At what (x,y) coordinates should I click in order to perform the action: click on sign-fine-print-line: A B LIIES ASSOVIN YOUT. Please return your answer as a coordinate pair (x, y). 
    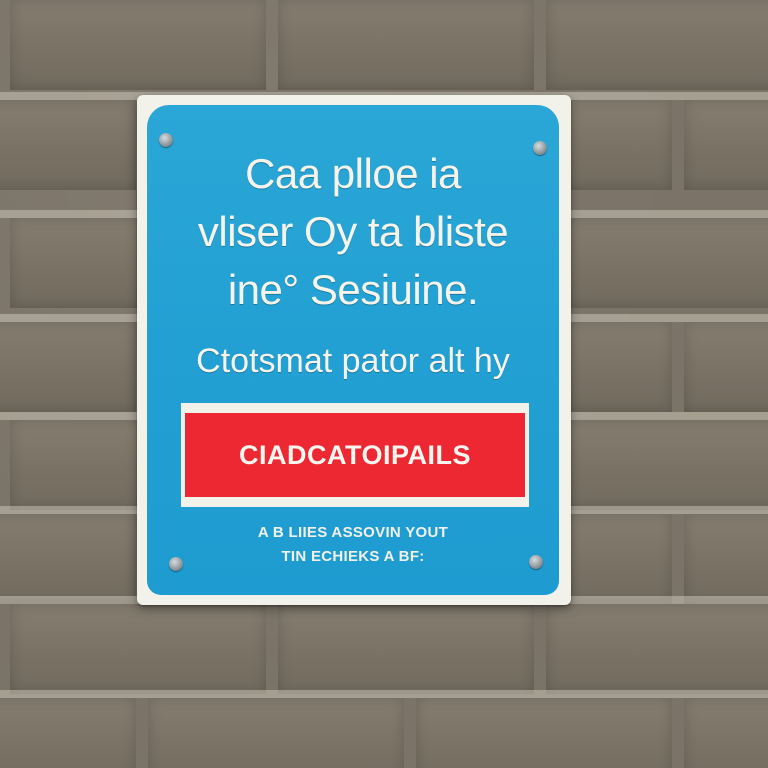
    Looking at the image, I should click on (353, 532).